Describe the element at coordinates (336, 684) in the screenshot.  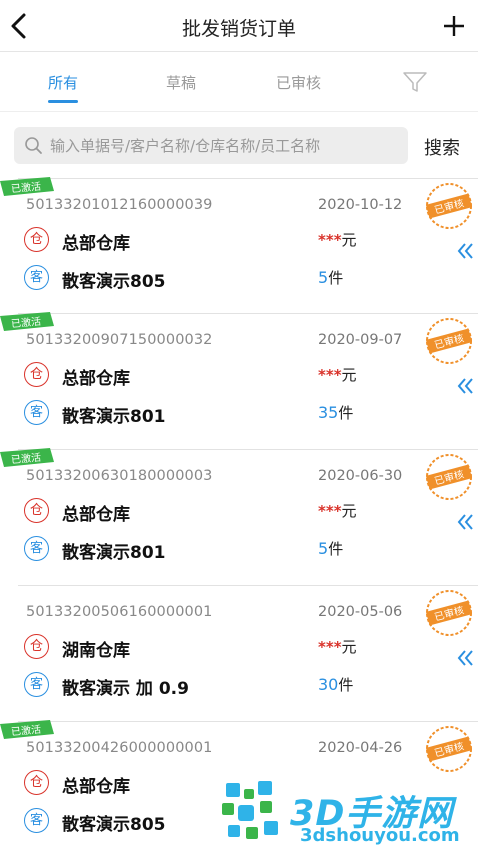
I see `order-quantity: 30件` at that location.